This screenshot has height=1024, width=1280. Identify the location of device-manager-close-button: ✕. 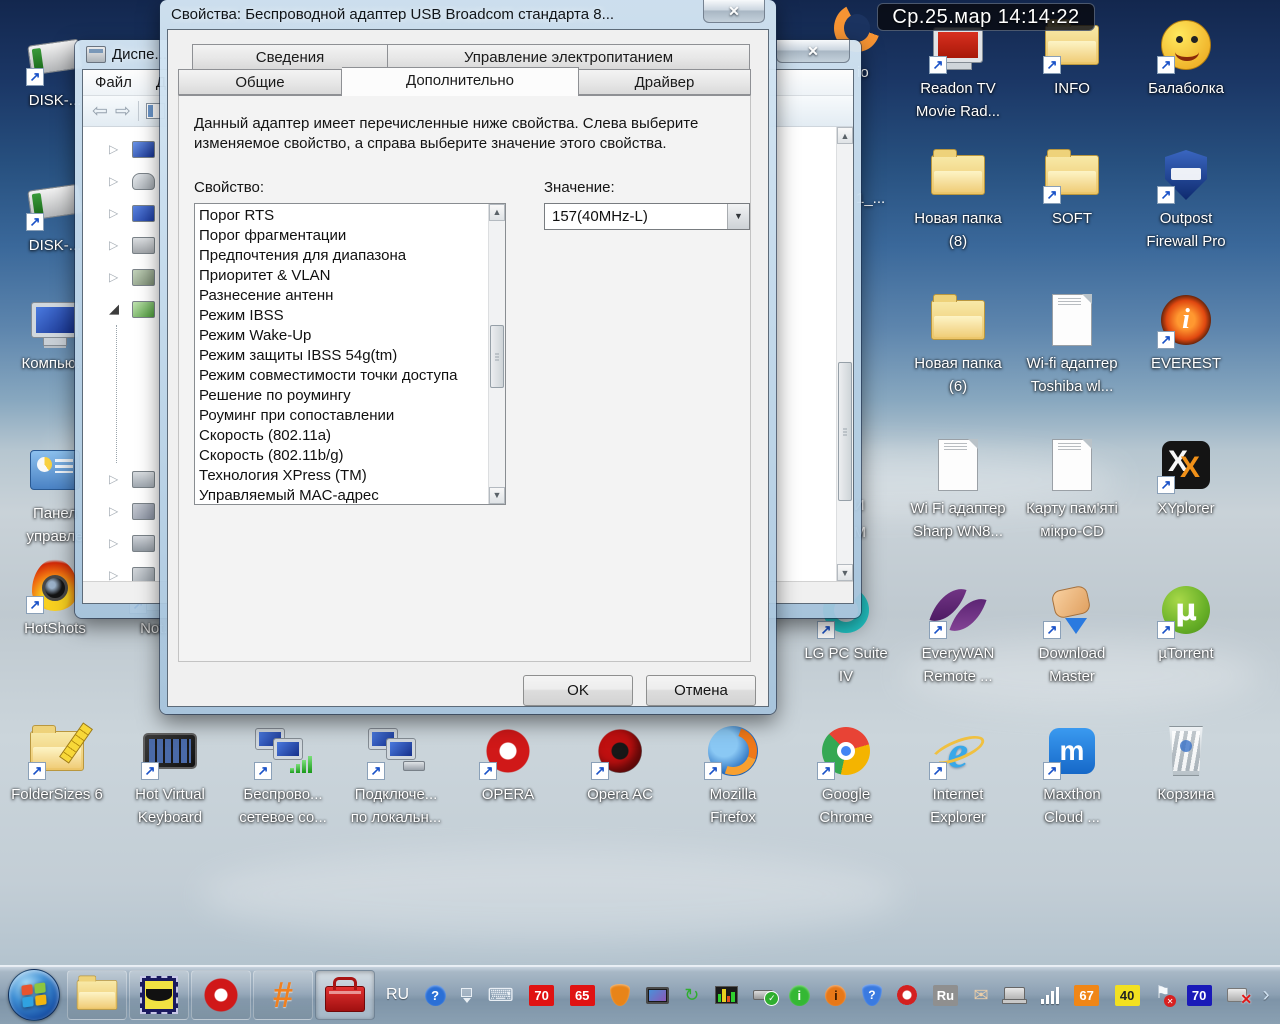
(813, 51).